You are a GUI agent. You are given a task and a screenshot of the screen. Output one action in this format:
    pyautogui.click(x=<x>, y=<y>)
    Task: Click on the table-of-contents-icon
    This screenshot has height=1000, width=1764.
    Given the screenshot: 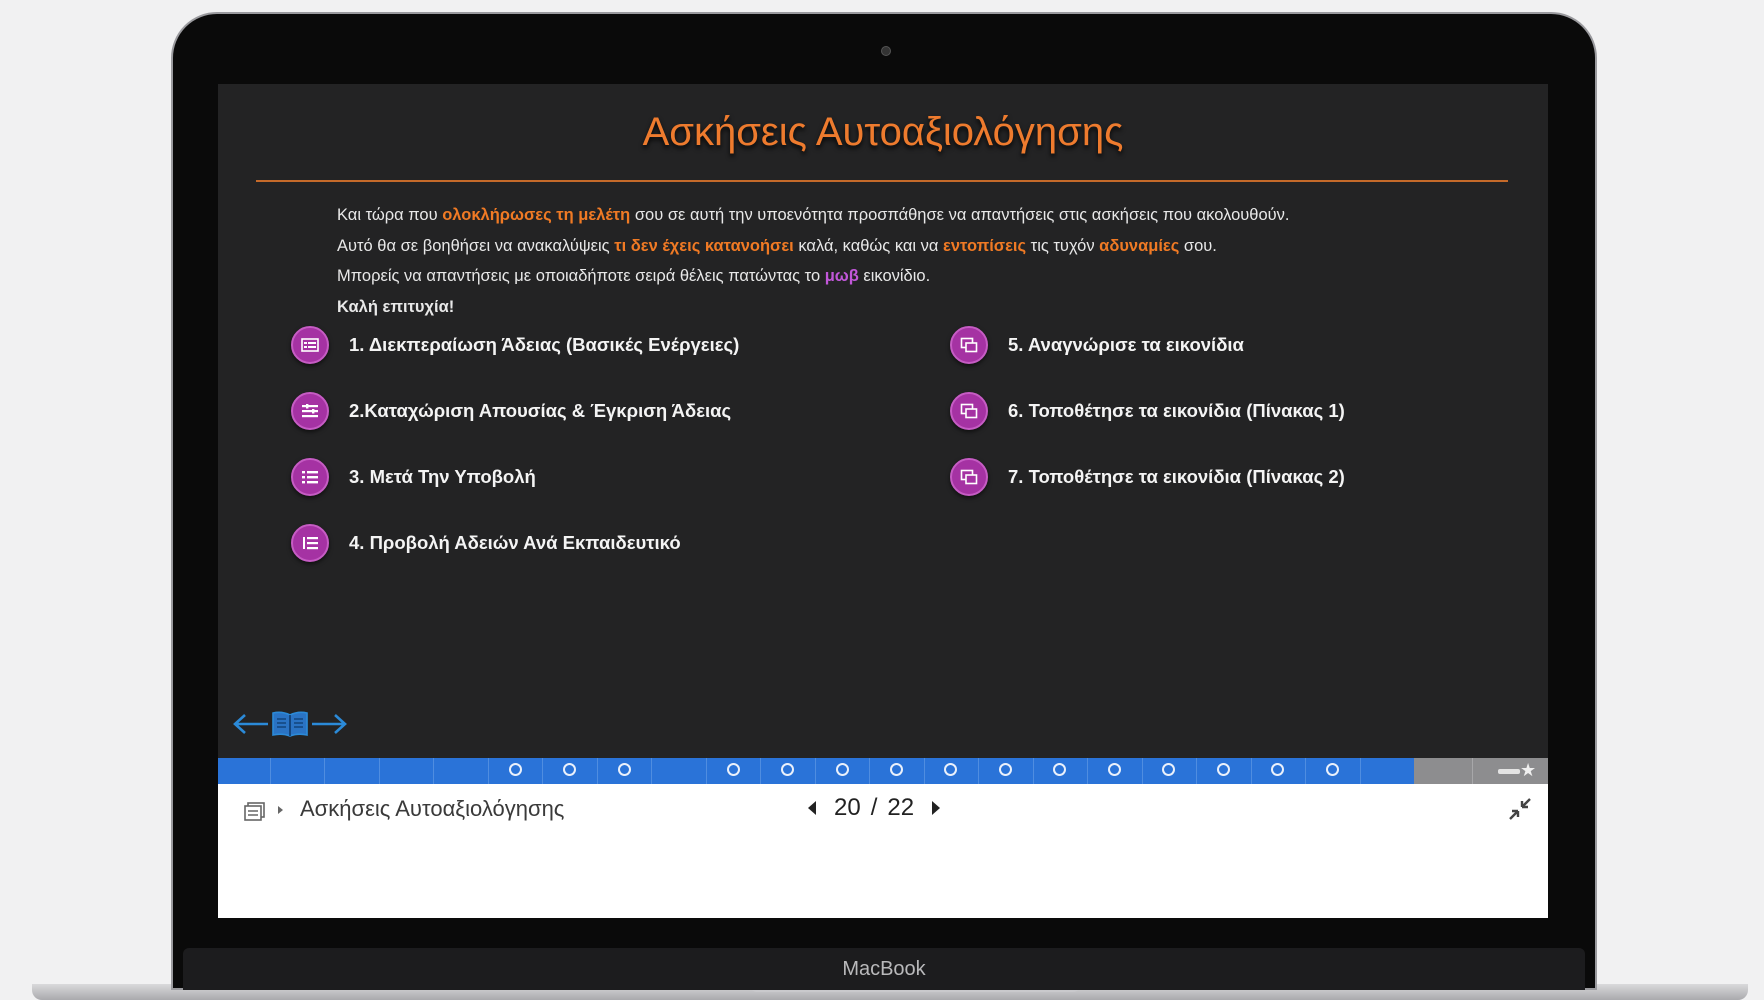 What is the action you would take?
    pyautogui.click(x=255, y=814)
    